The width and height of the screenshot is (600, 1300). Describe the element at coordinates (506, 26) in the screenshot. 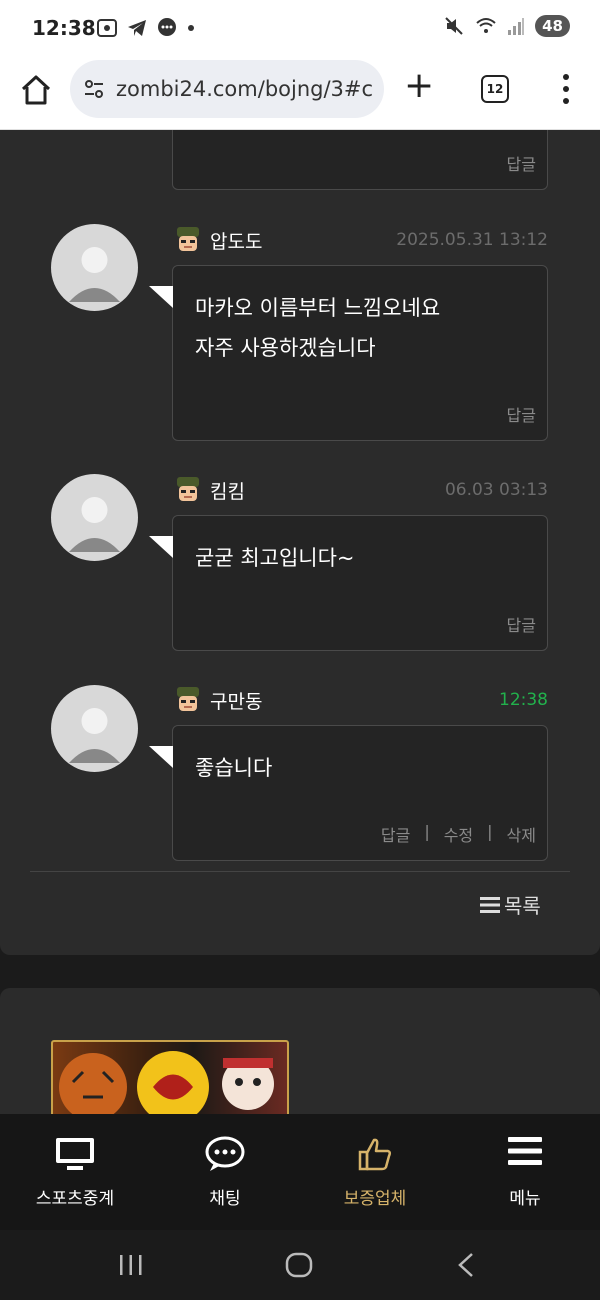

I see `status-system-icons: 48` at that location.